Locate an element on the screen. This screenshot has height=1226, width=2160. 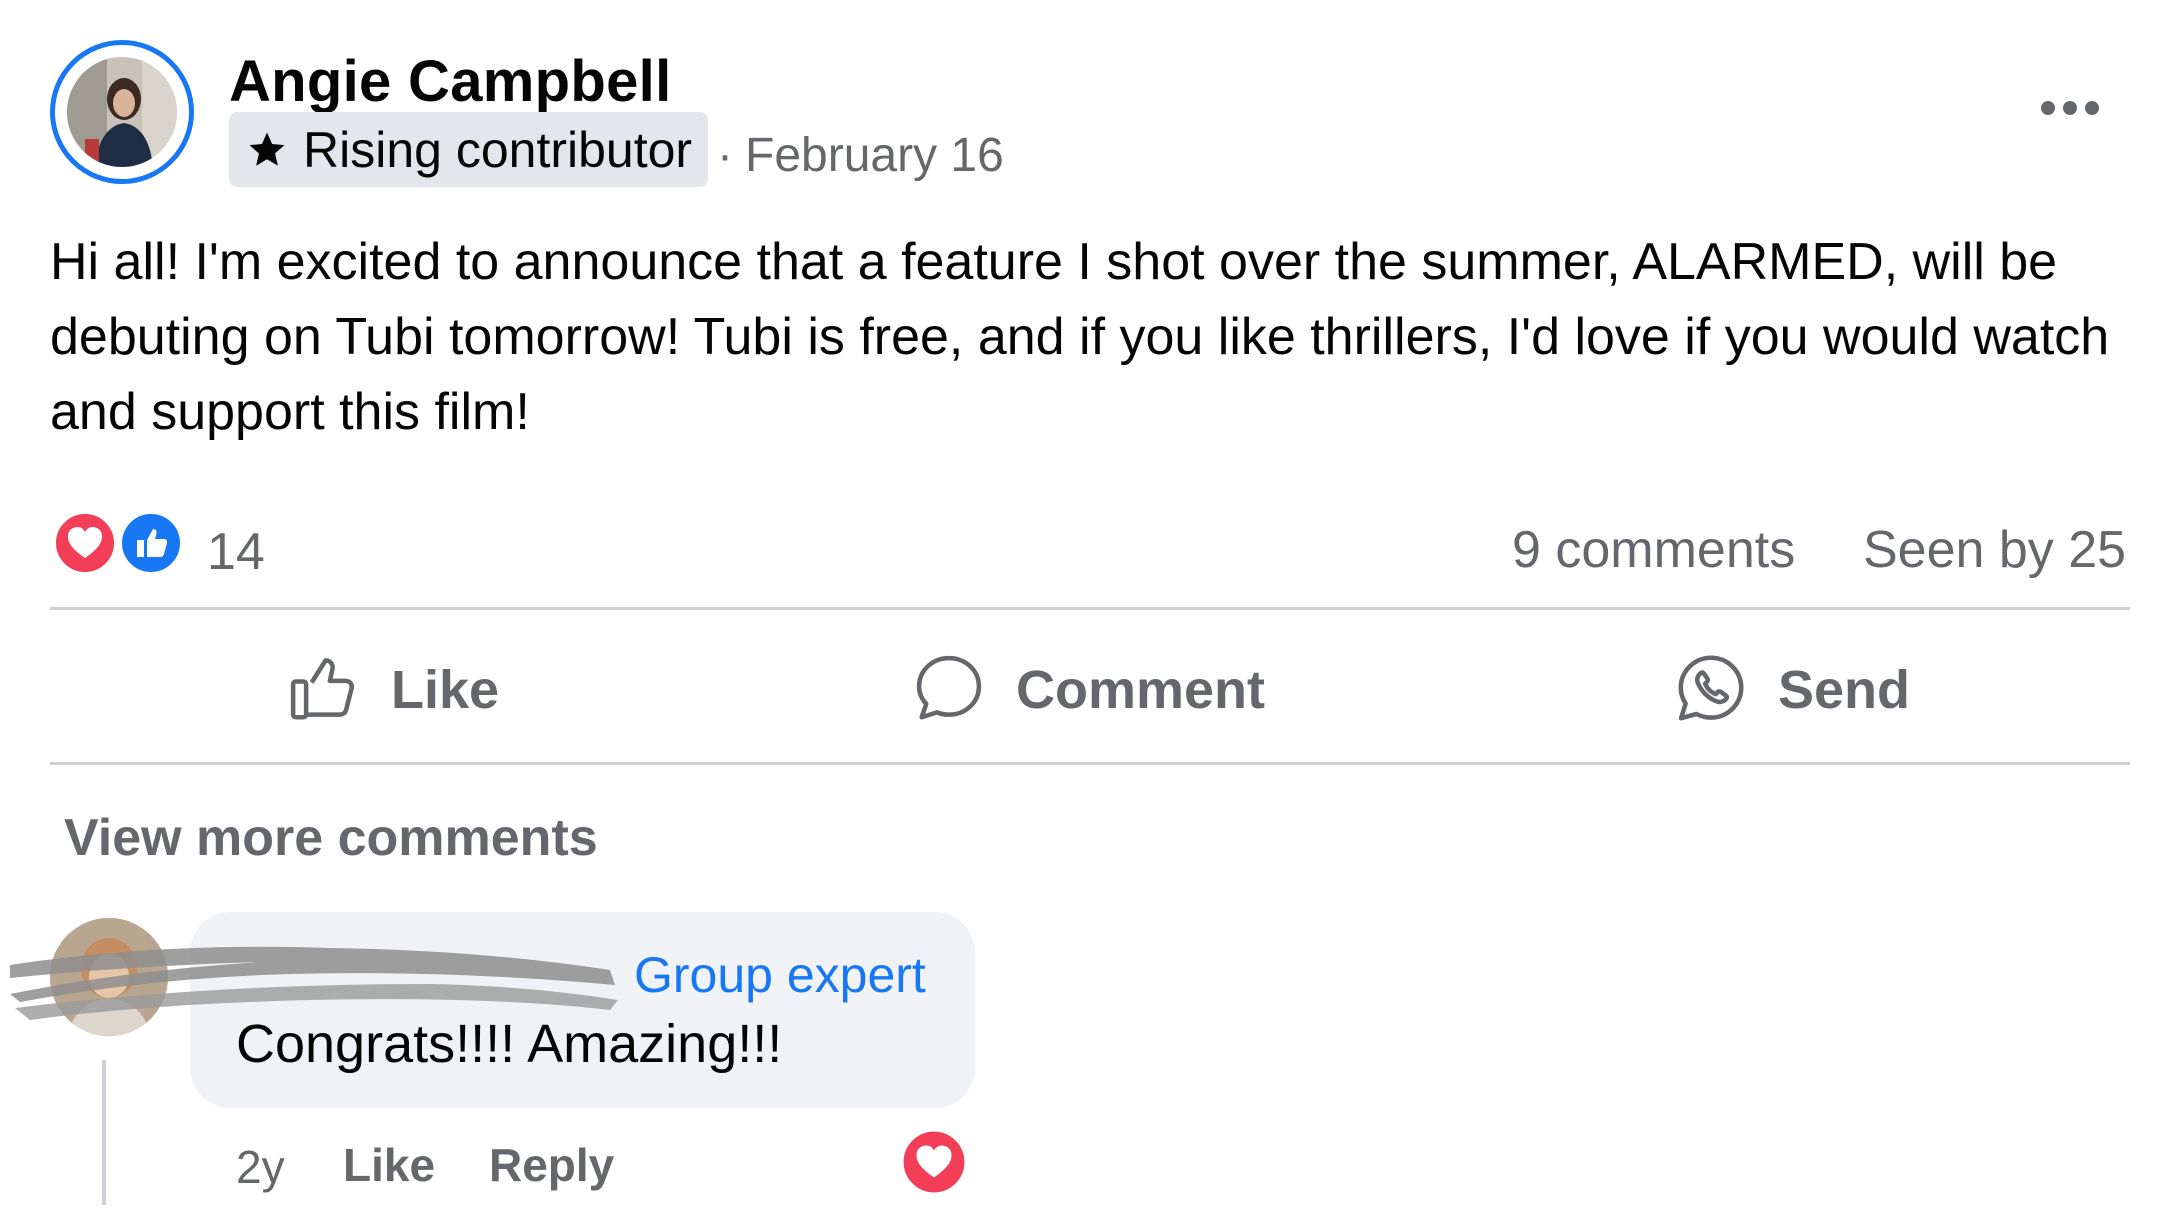
reaction-count: 14 is located at coordinates (236, 552).